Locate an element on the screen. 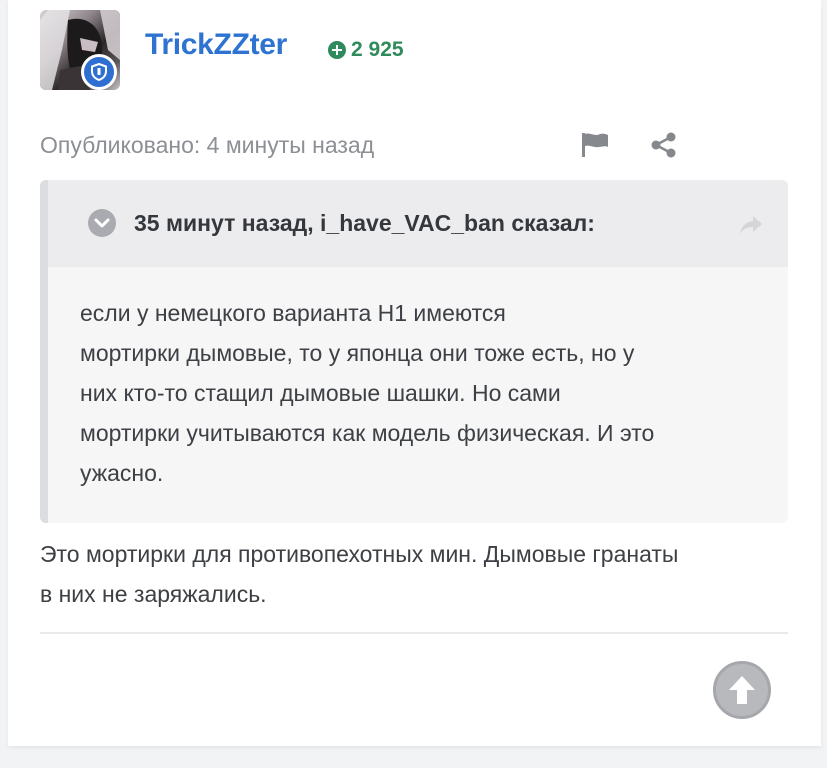 The height and width of the screenshot is (768, 827). shield-icon is located at coordinates (99, 72).